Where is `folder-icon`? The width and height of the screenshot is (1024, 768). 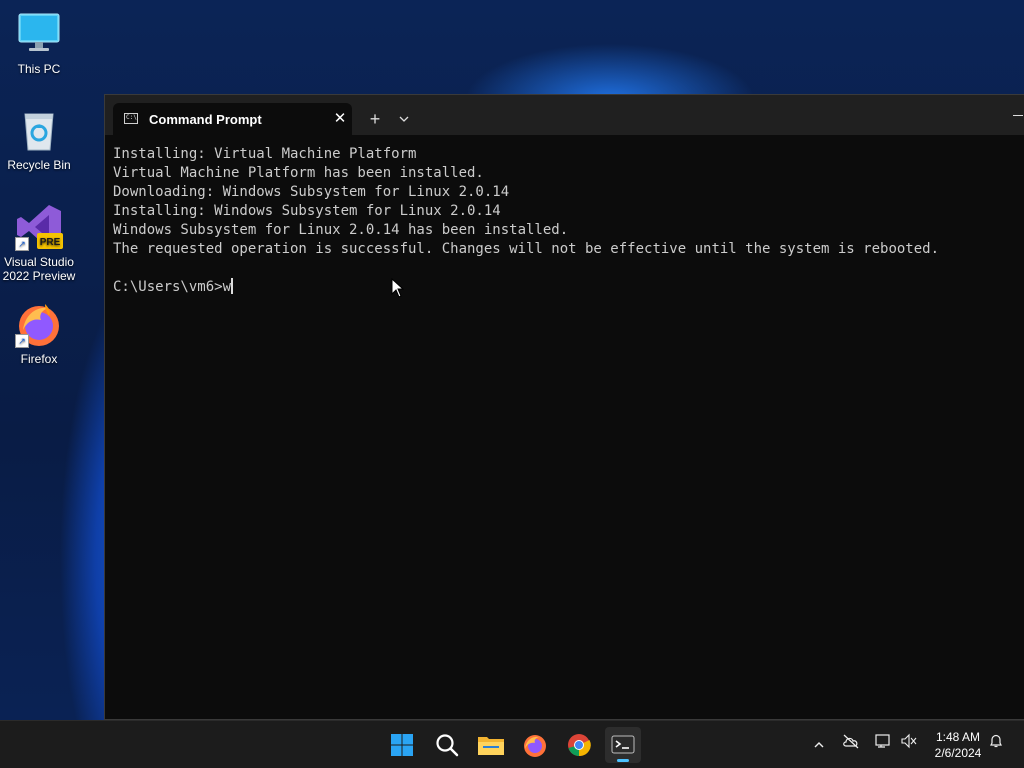 folder-icon is located at coordinates (491, 746).